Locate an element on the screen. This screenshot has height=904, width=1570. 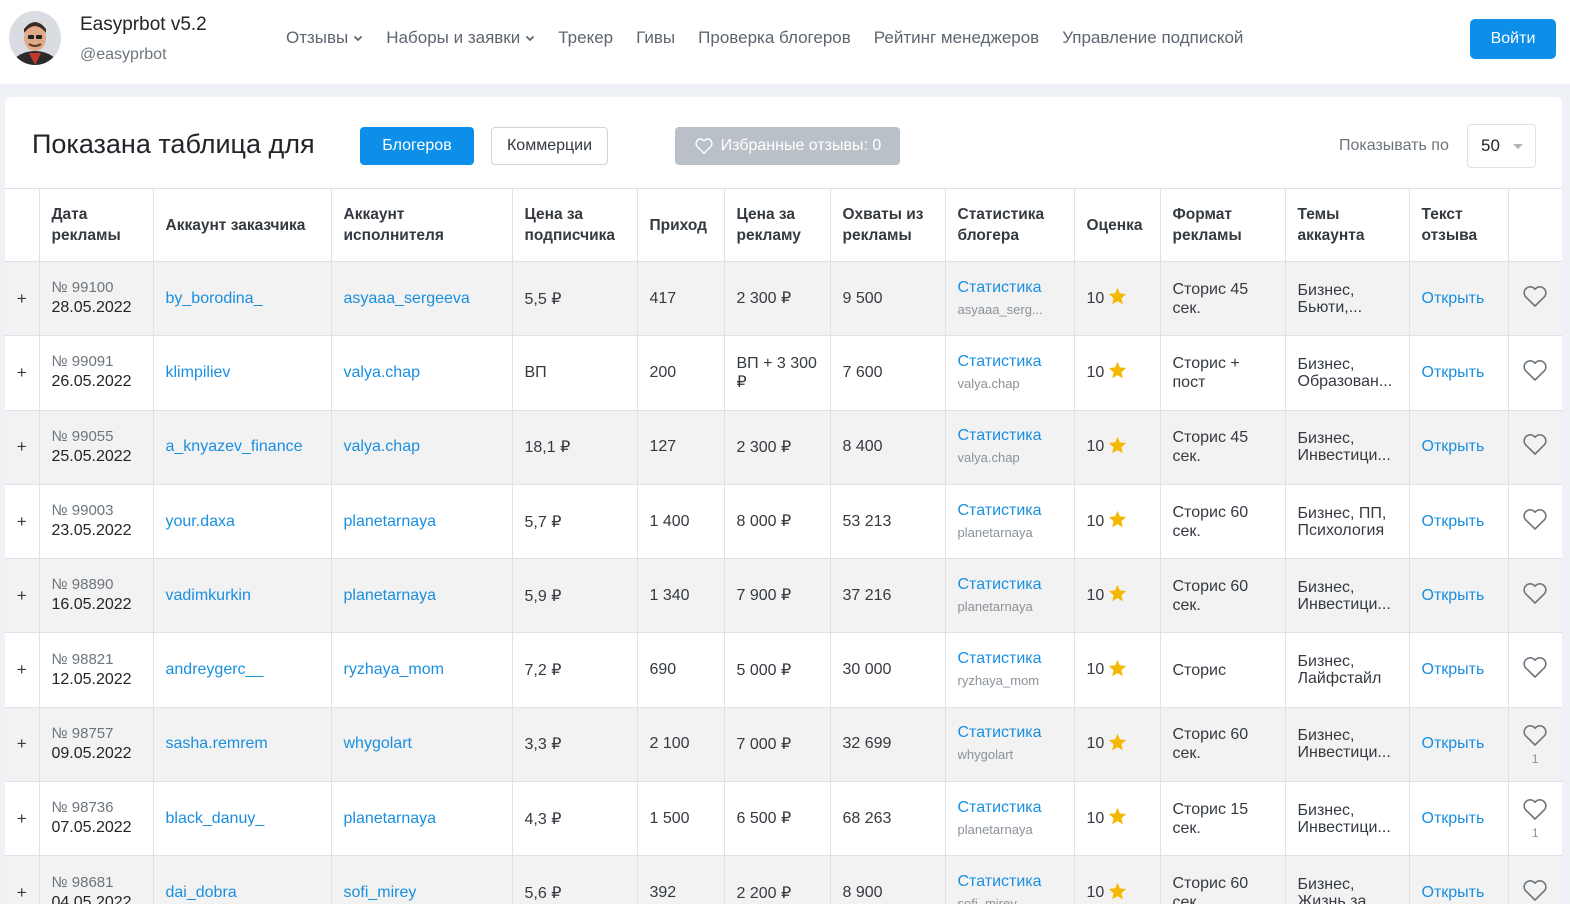
customer-account-link: a_knyazev_finance is located at coordinates (234, 446).